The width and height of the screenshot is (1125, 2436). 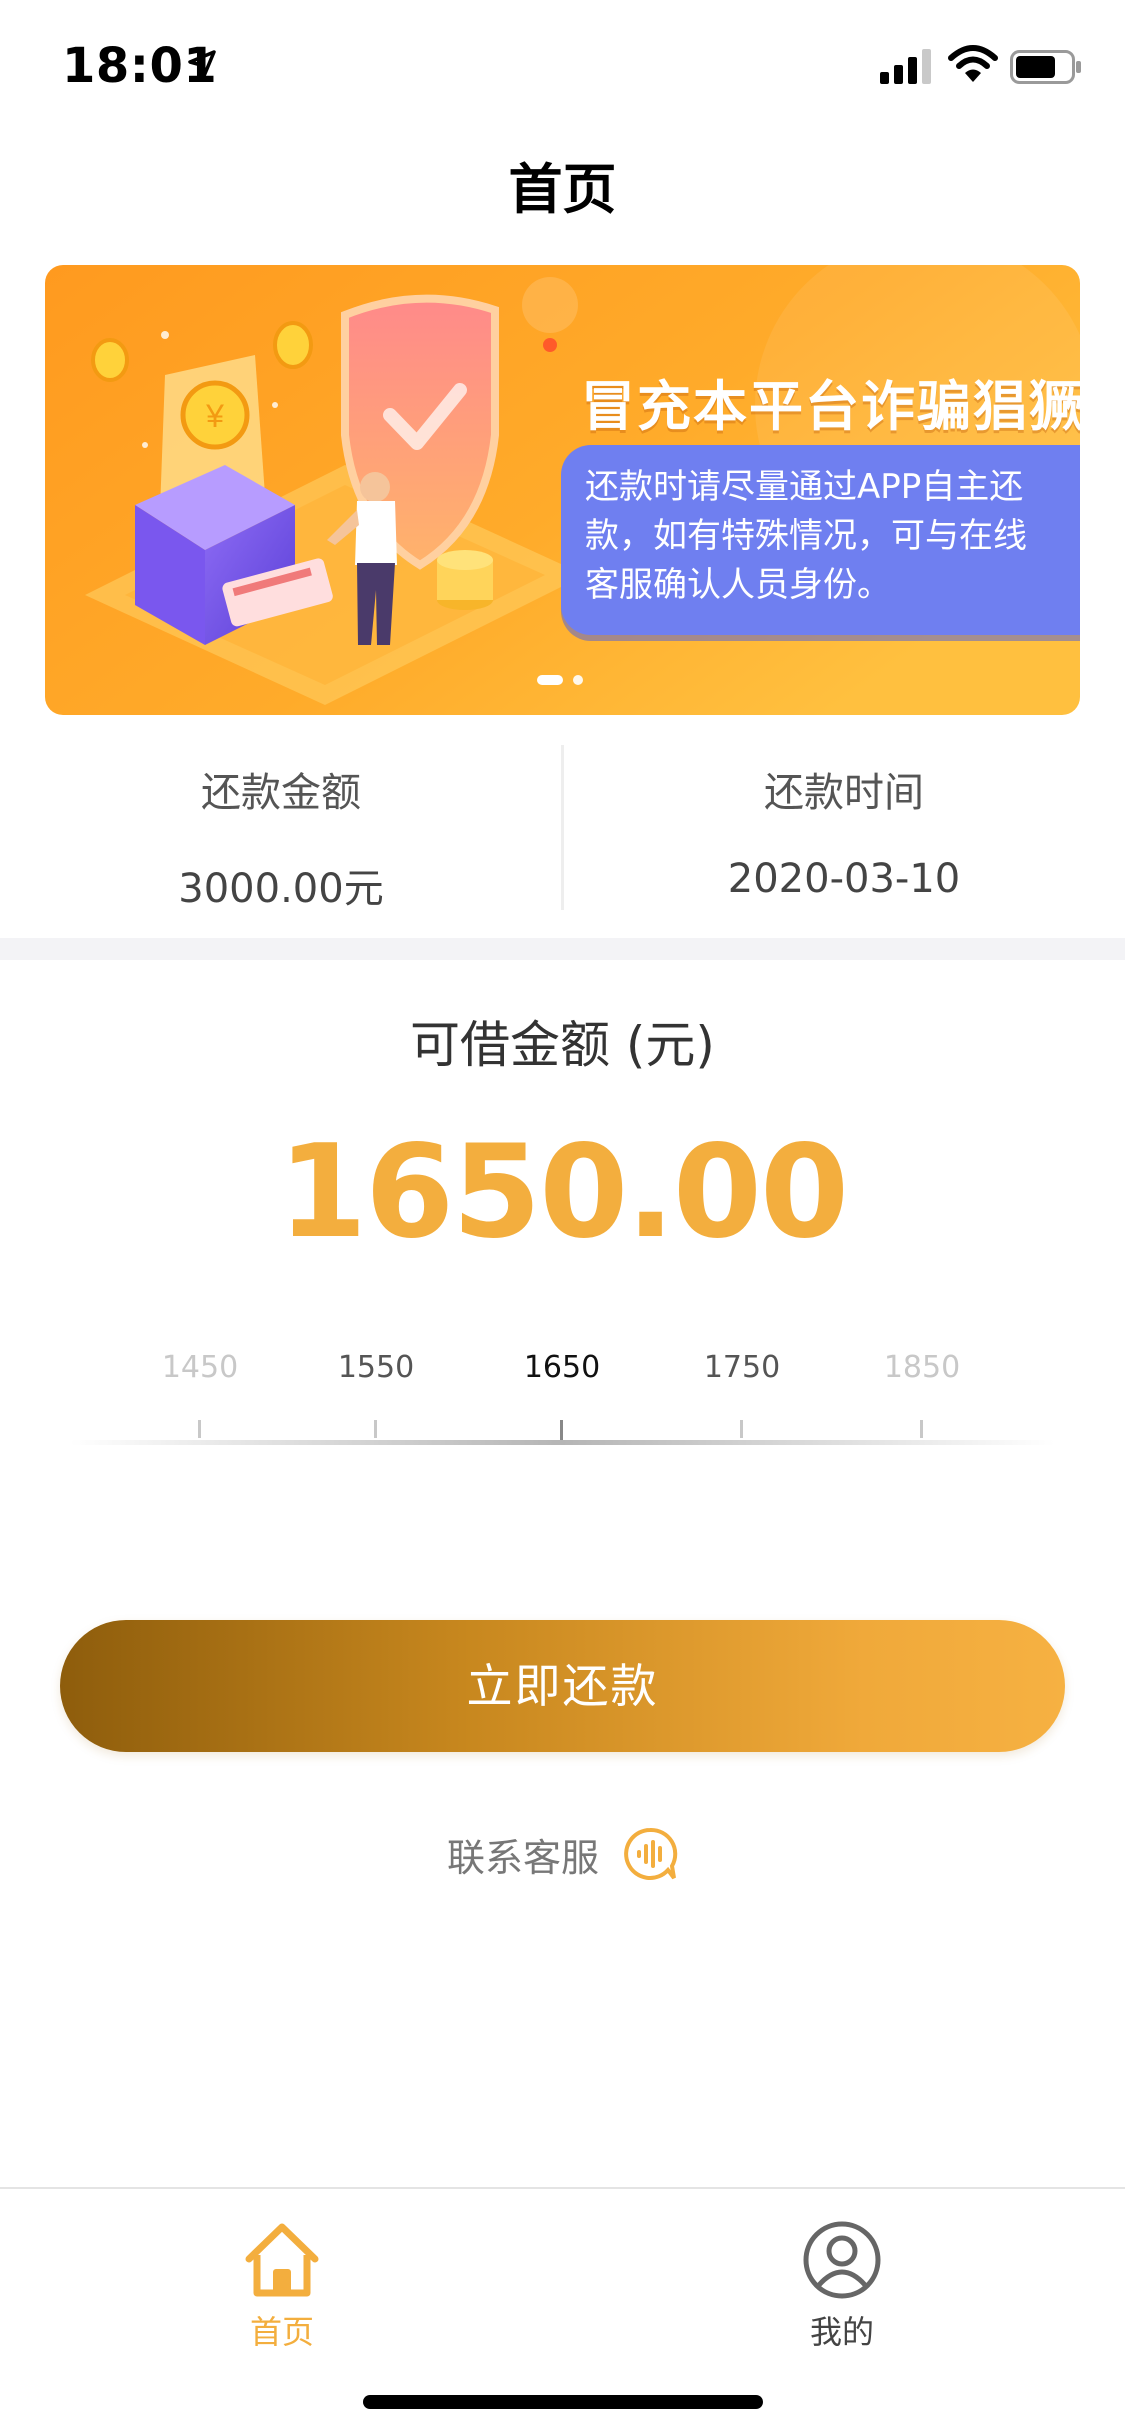 What do you see at coordinates (563, 1192) in the screenshot?
I see `borrowable-amount: 1650.00` at bounding box center [563, 1192].